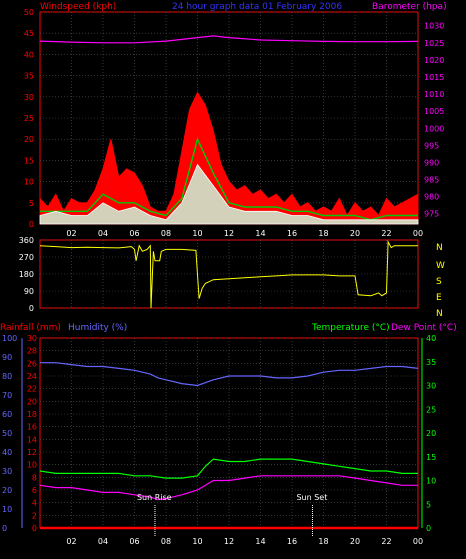 This screenshot has height=559, width=466. Describe the element at coordinates (34, 503) in the screenshot. I see `rain-y-tick: 4` at that location.